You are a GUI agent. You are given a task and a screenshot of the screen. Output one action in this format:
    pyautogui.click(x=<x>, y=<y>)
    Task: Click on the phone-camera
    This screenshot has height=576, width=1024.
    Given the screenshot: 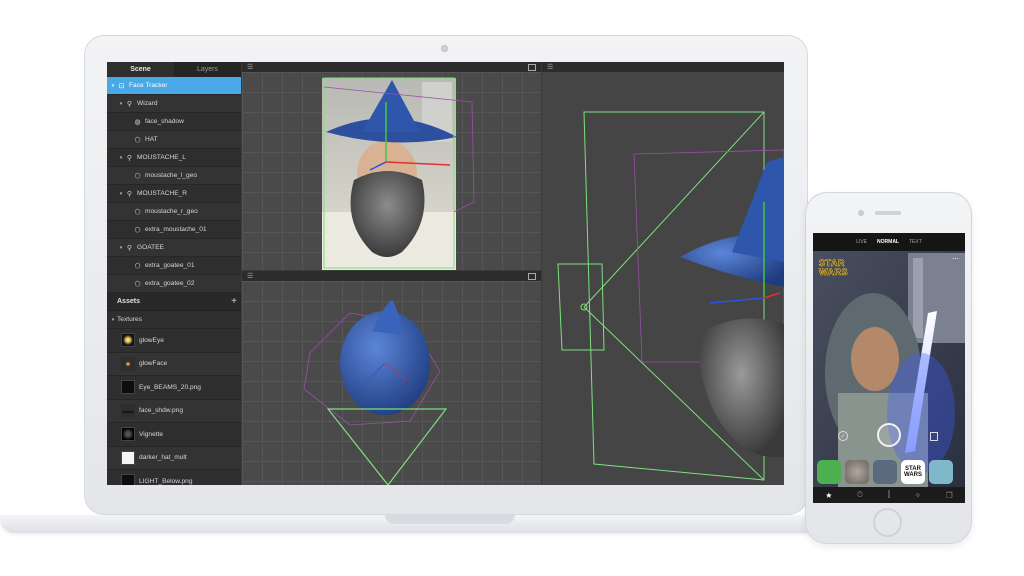 What is the action you would take?
    pyautogui.click(x=861, y=213)
    